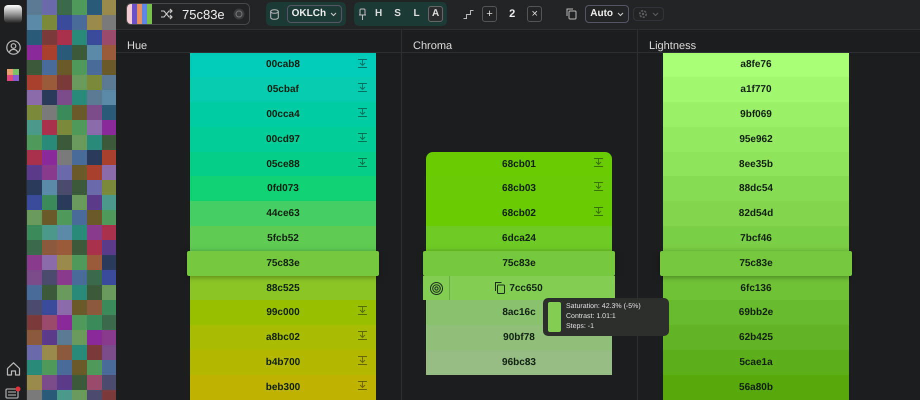  Describe the element at coordinates (756, 115) in the screenshot. I see `hex-code: 9bf069` at that location.